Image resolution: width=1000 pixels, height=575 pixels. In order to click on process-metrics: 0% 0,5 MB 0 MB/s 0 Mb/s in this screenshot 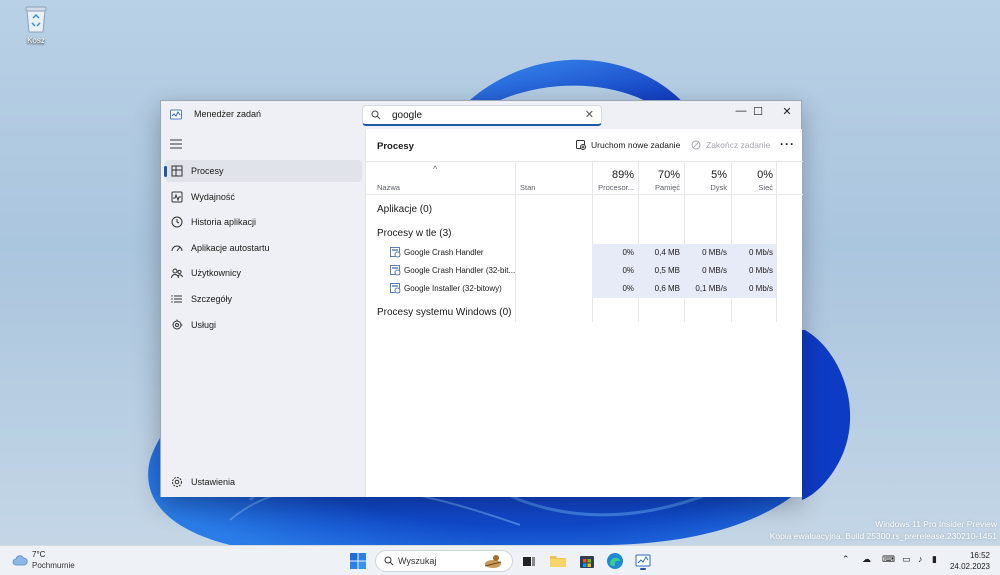, I will do `click(684, 271)`.